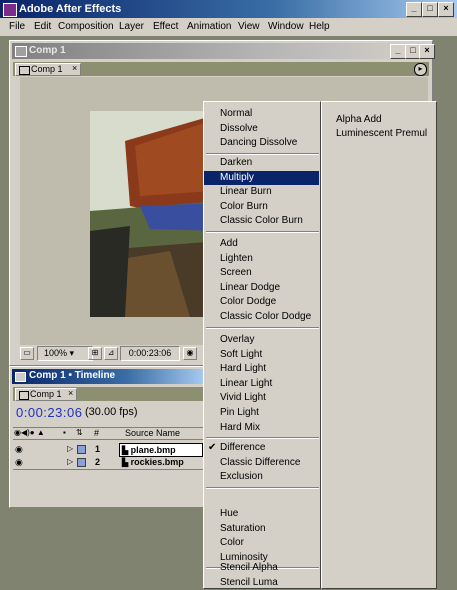  Describe the element at coordinates (286, 27) in the screenshot. I see `menu-window: Window` at that location.